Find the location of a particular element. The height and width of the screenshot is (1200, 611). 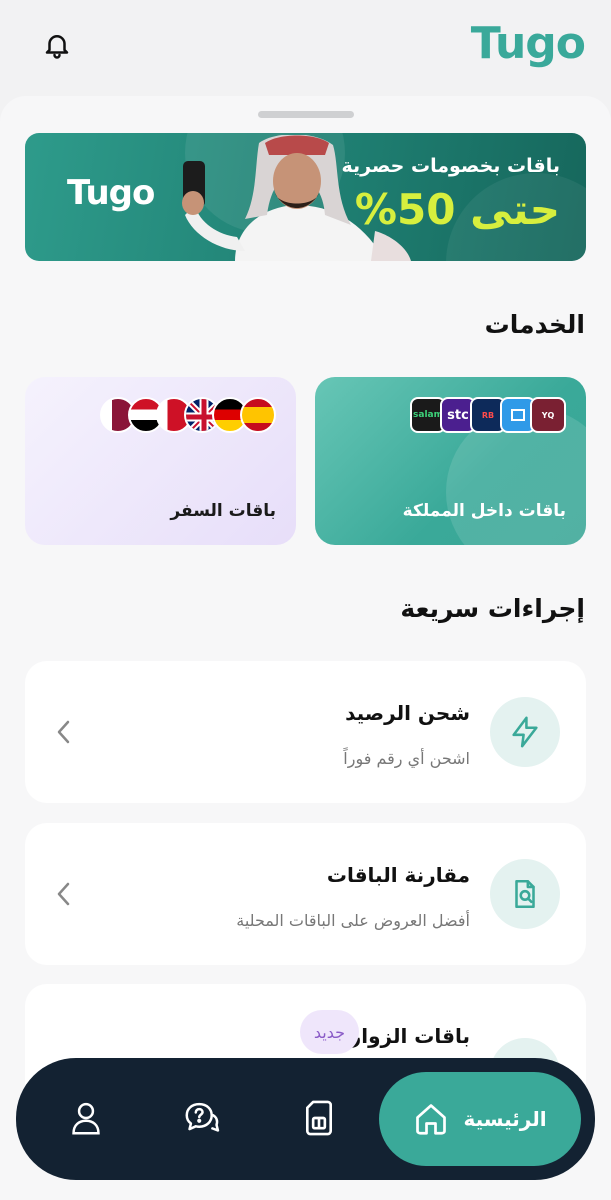

bell-icon is located at coordinates (57, 45).